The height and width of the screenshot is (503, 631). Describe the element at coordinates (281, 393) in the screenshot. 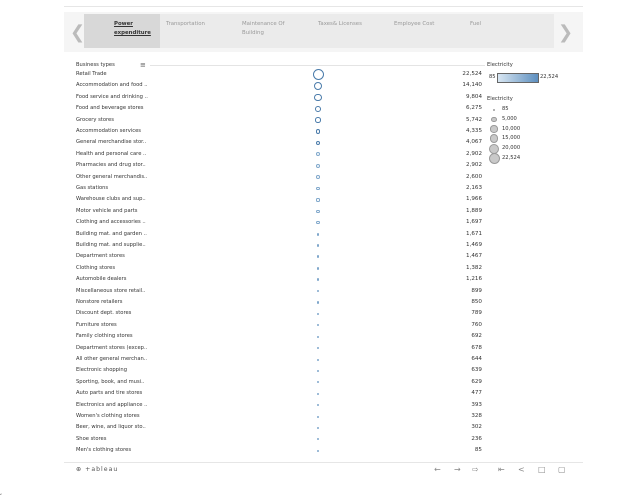

I see `table-row: Auto parts and tire stores 477` at that location.